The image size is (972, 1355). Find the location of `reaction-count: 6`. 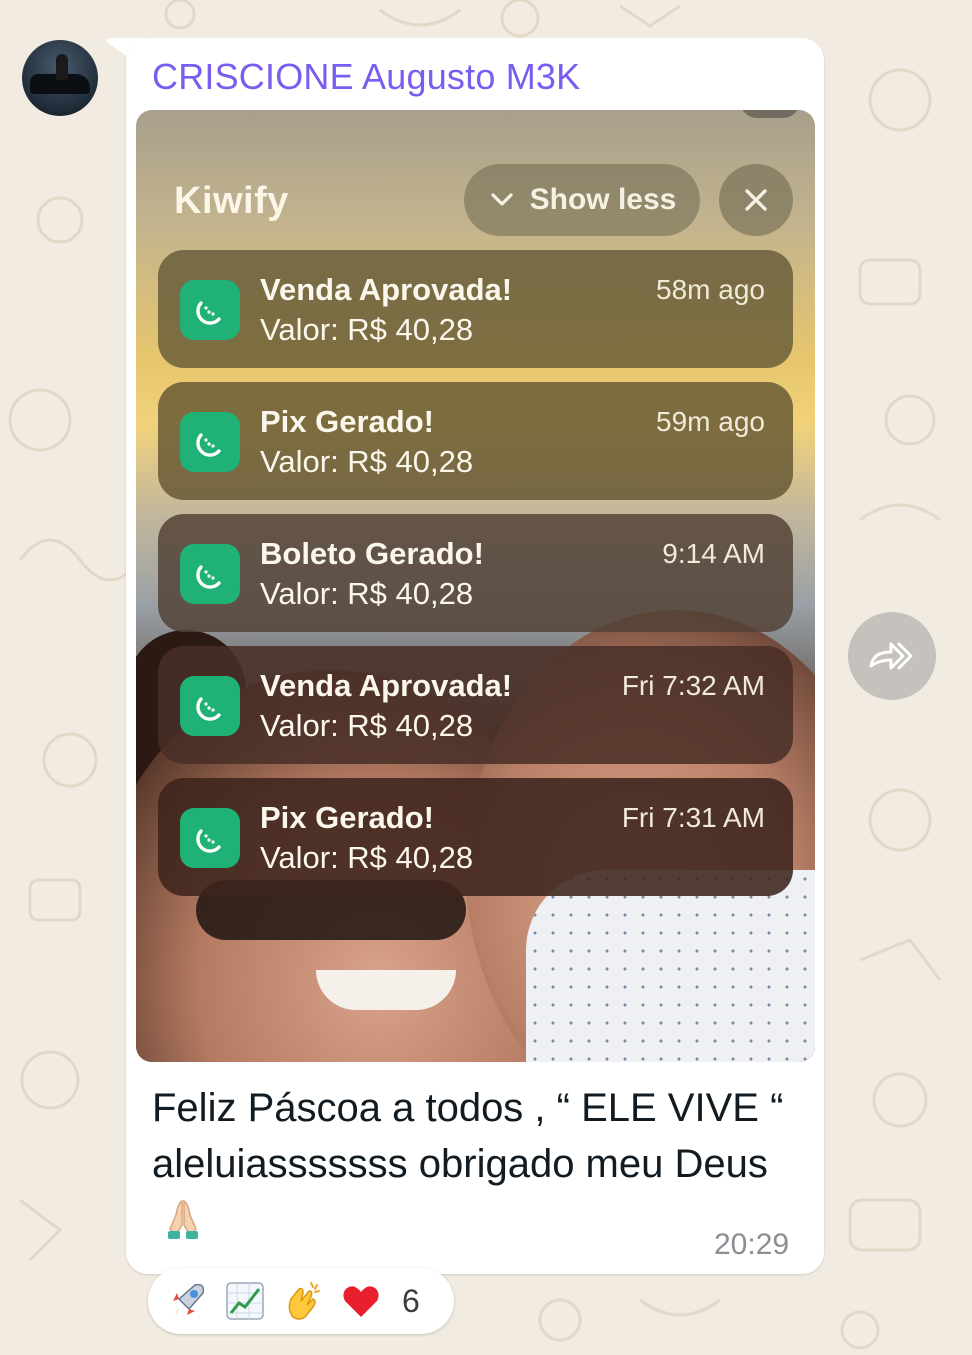

reaction-count: 6 is located at coordinates (411, 1300).